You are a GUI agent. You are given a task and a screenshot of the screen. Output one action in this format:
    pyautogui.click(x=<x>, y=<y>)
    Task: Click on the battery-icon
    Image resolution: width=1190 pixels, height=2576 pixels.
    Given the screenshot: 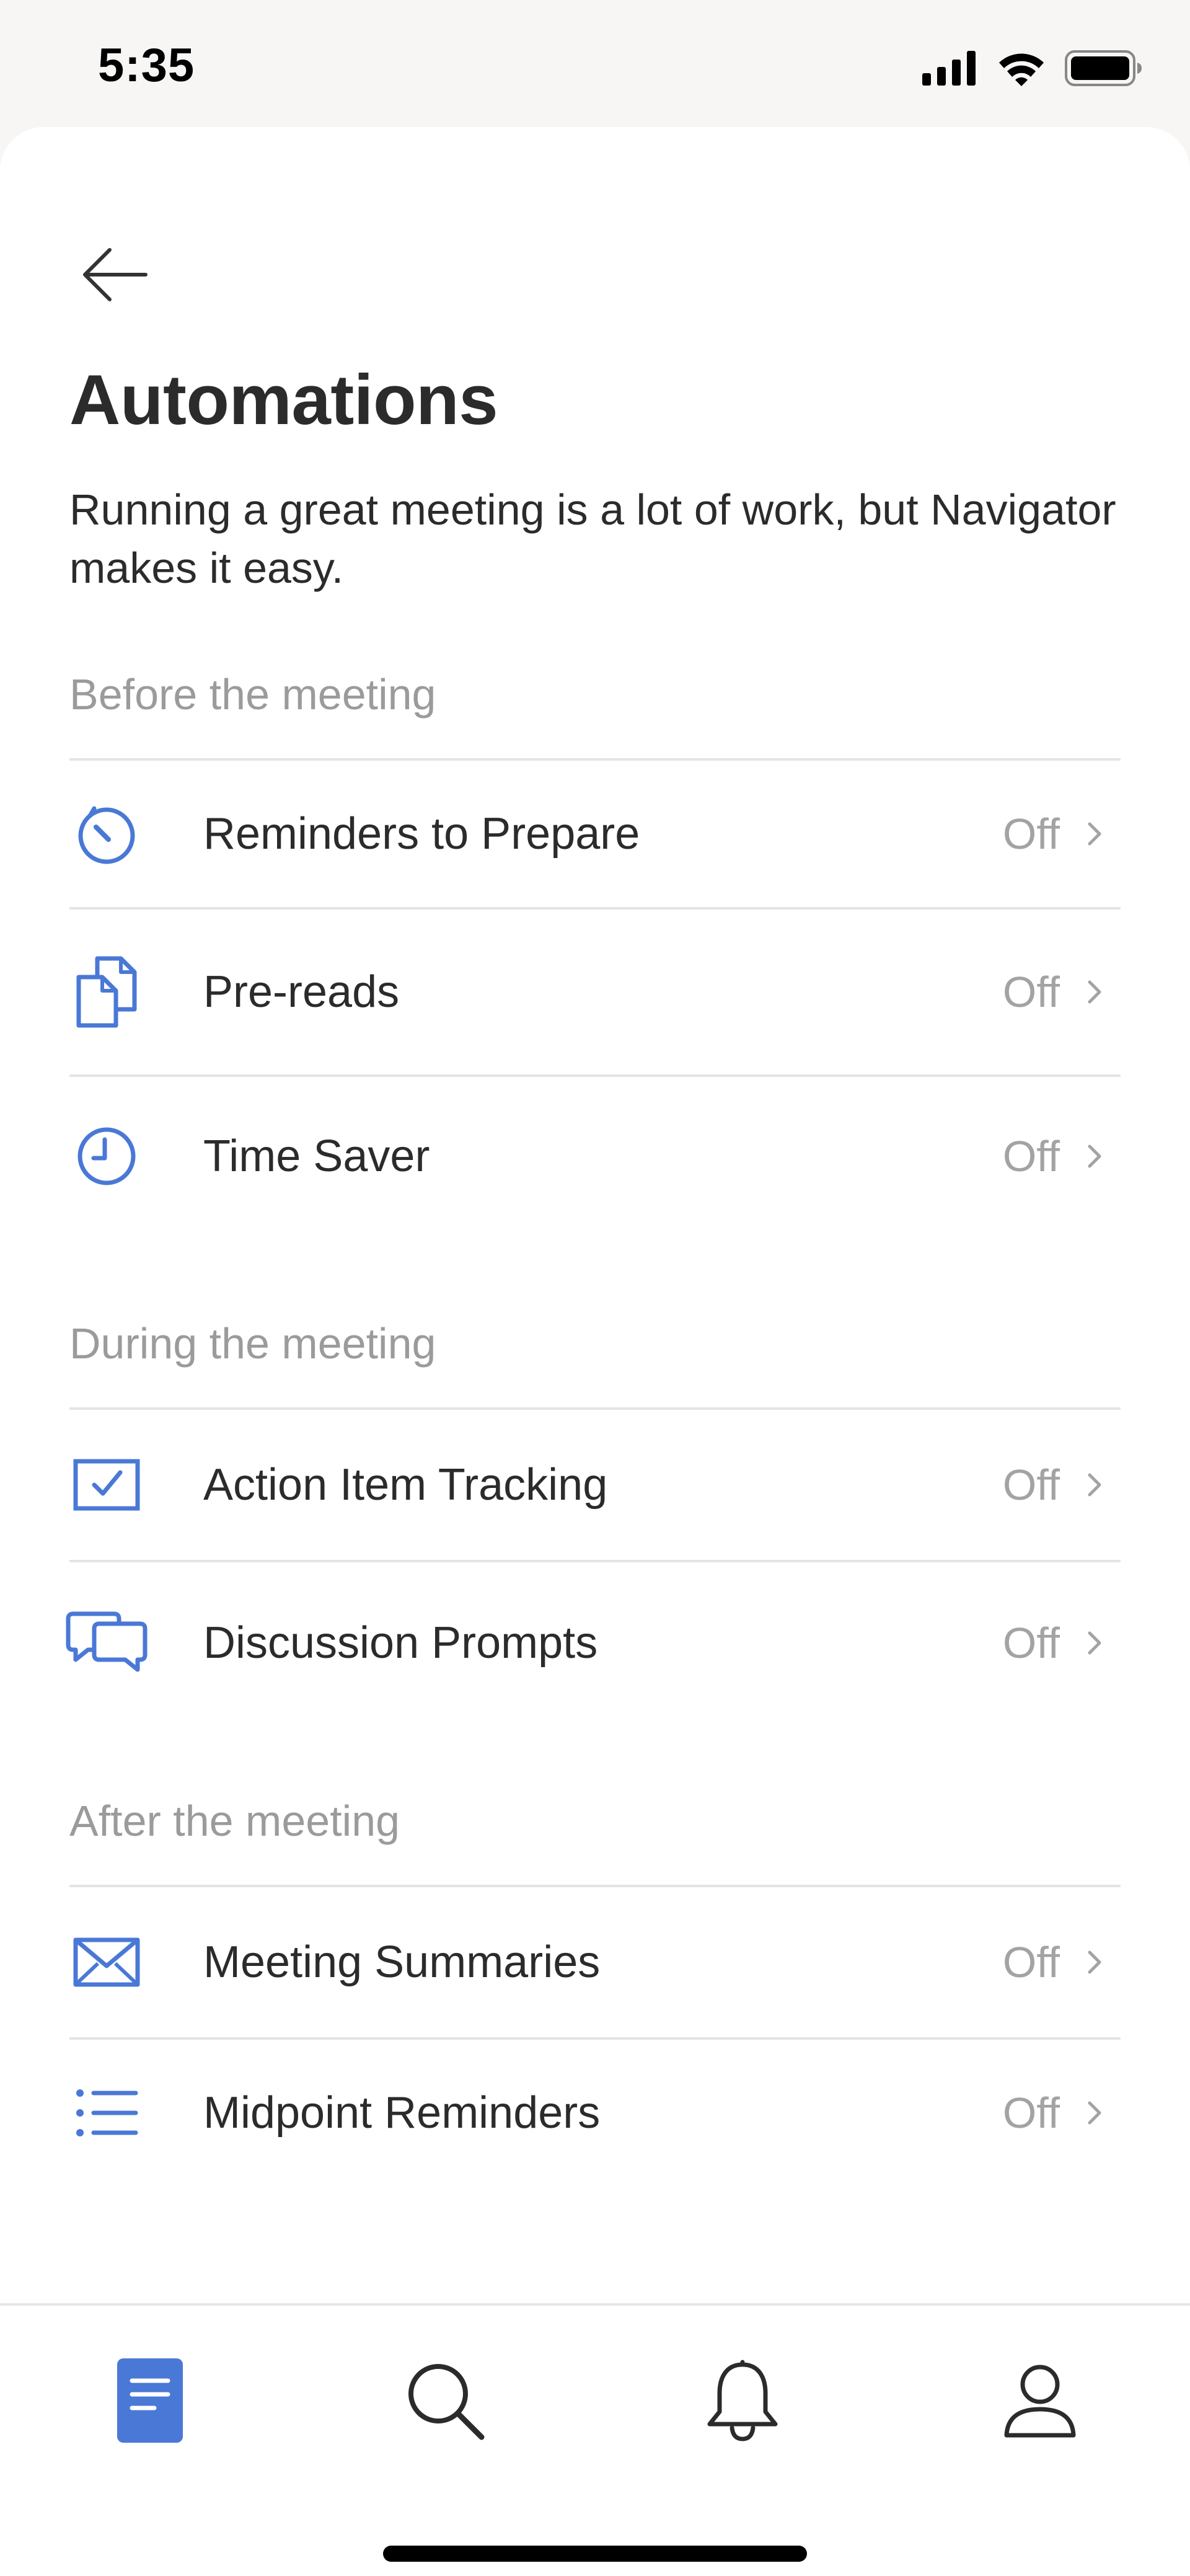 What is the action you would take?
    pyautogui.click(x=1104, y=69)
    